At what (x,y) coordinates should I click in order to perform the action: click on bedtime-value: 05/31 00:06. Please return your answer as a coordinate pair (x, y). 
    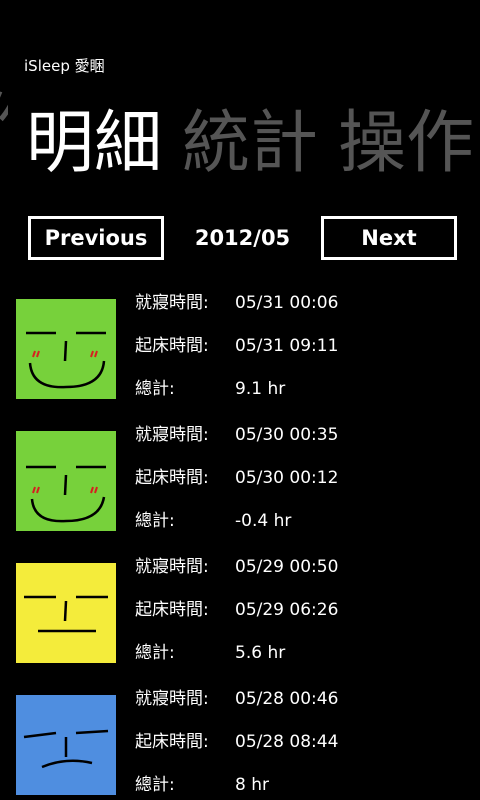
    Looking at the image, I should click on (287, 303).